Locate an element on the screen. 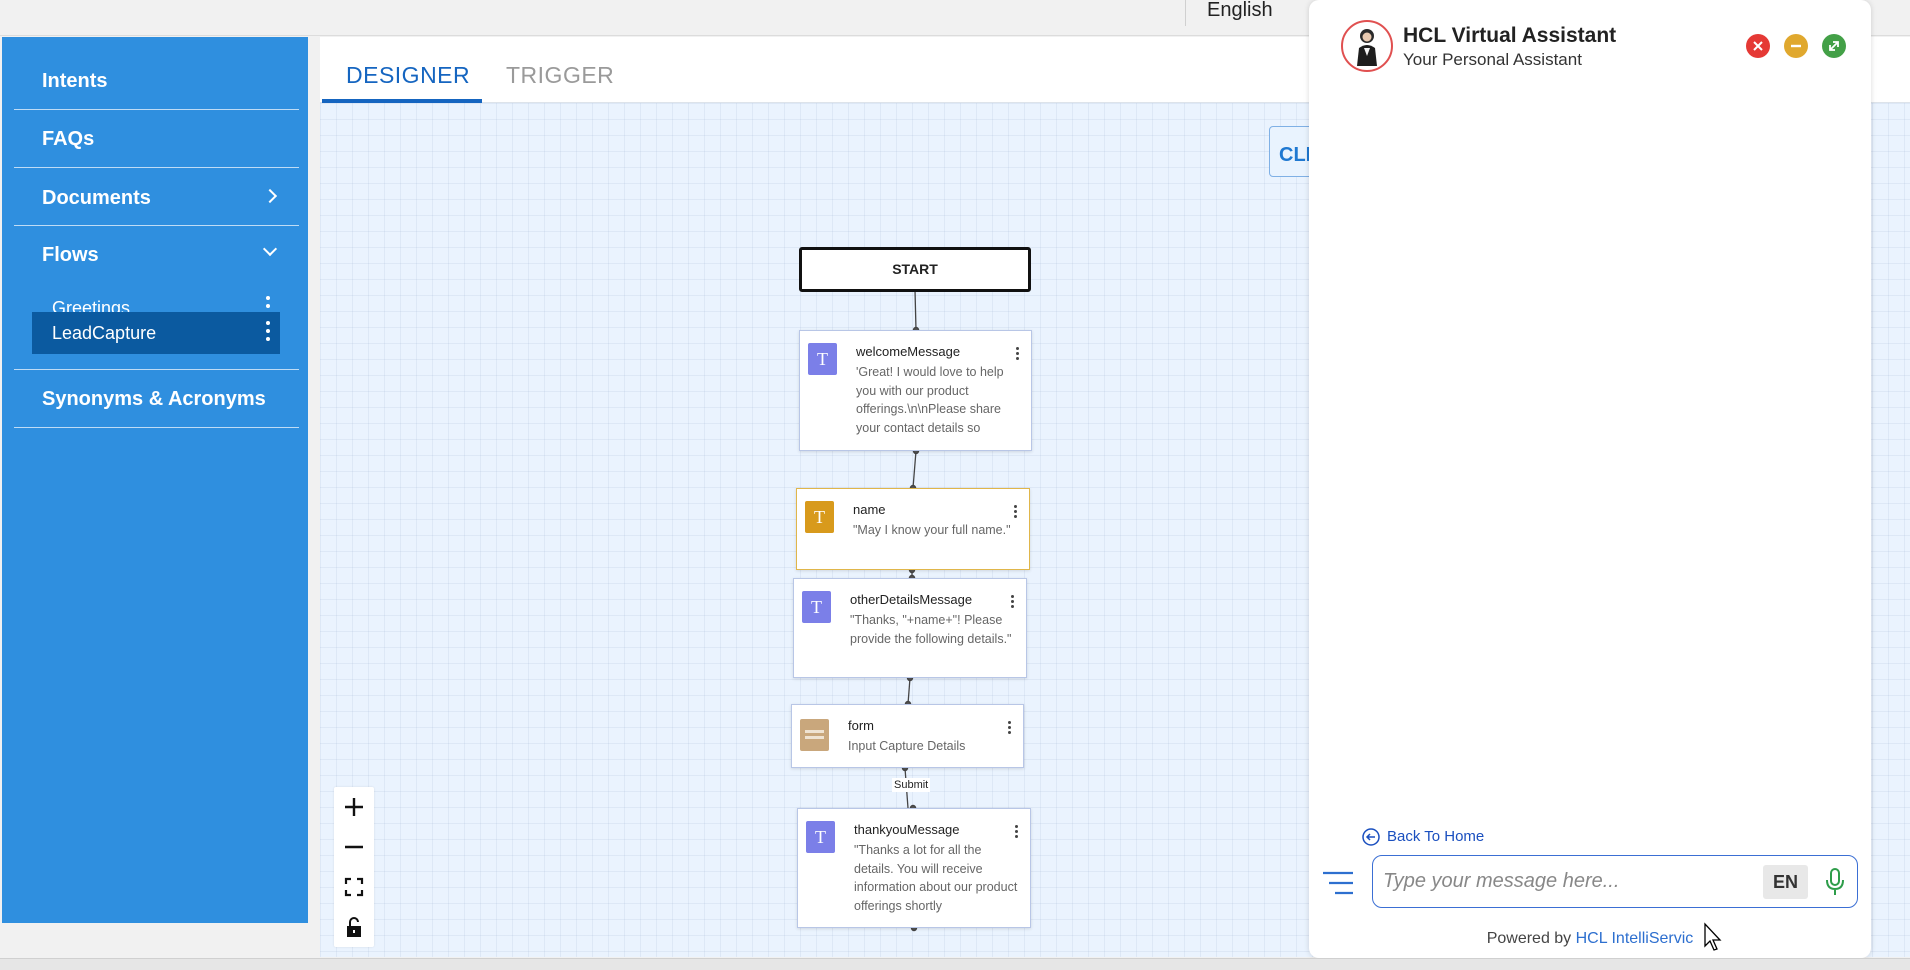  chat-close-button is located at coordinates (1758, 46).